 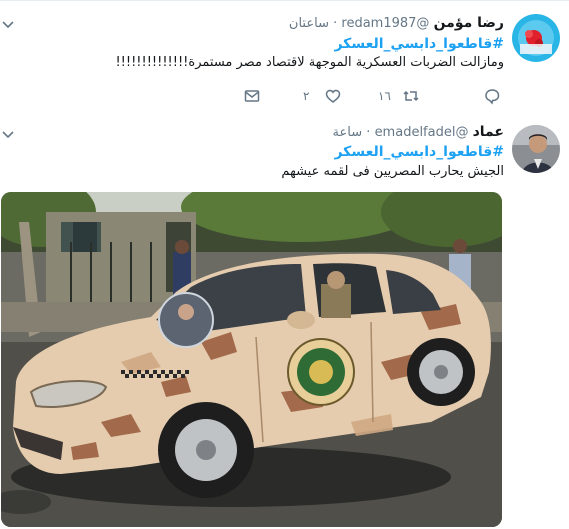 What do you see at coordinates (422, 132) in the screenshot?
I see `user-handle: @emadelfadel` at bounding box center [422, 132].